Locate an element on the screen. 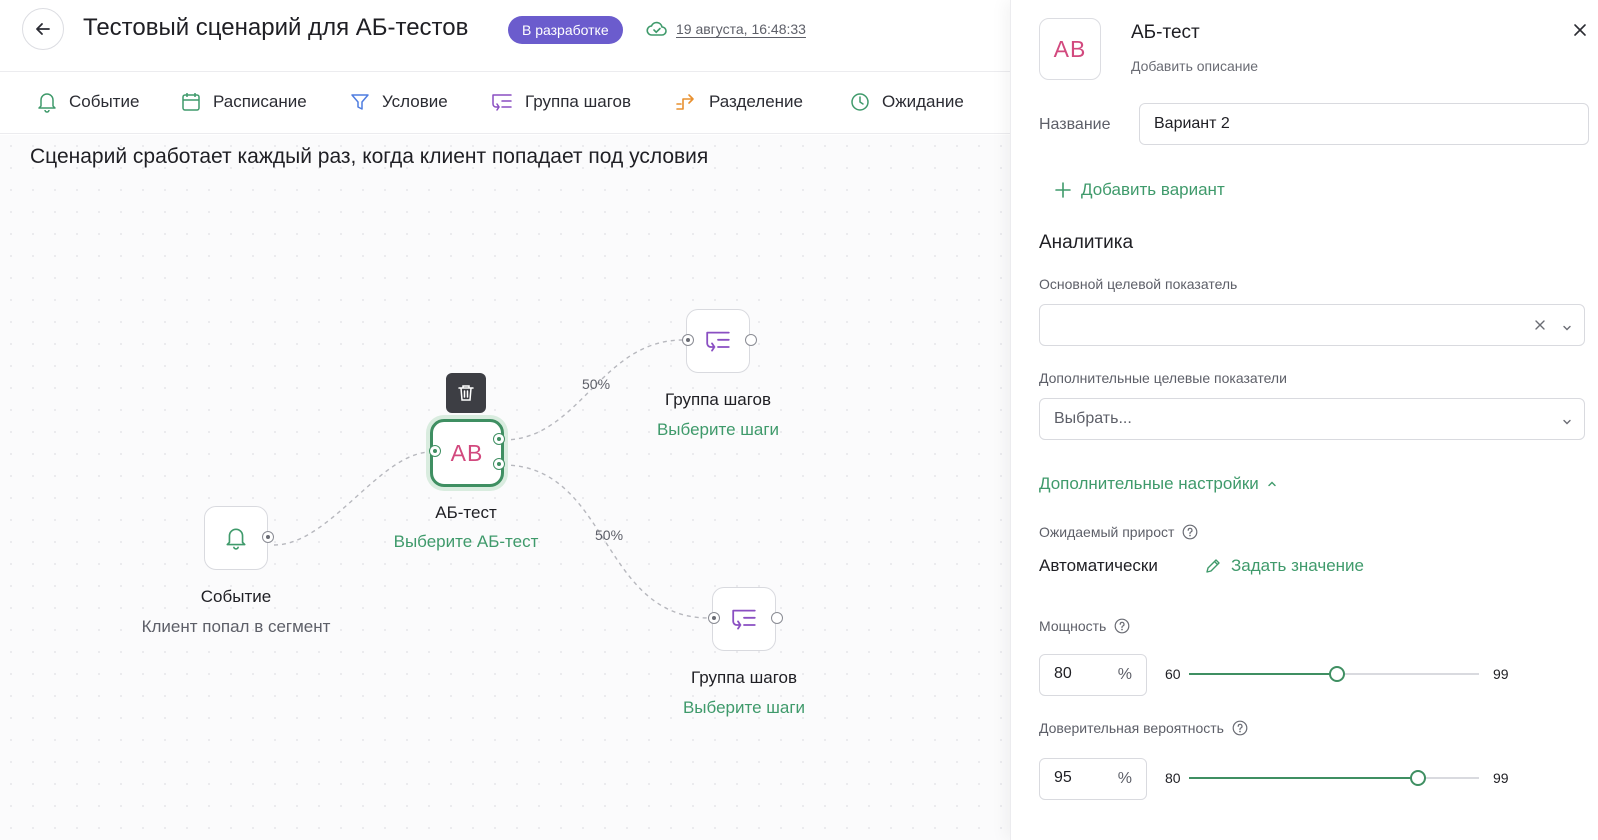 Image resolution: width=1598 pixels, height=840 pixels. primary-metric-label-text: Основной целевой показатель is located at coordinates (1138, 284).